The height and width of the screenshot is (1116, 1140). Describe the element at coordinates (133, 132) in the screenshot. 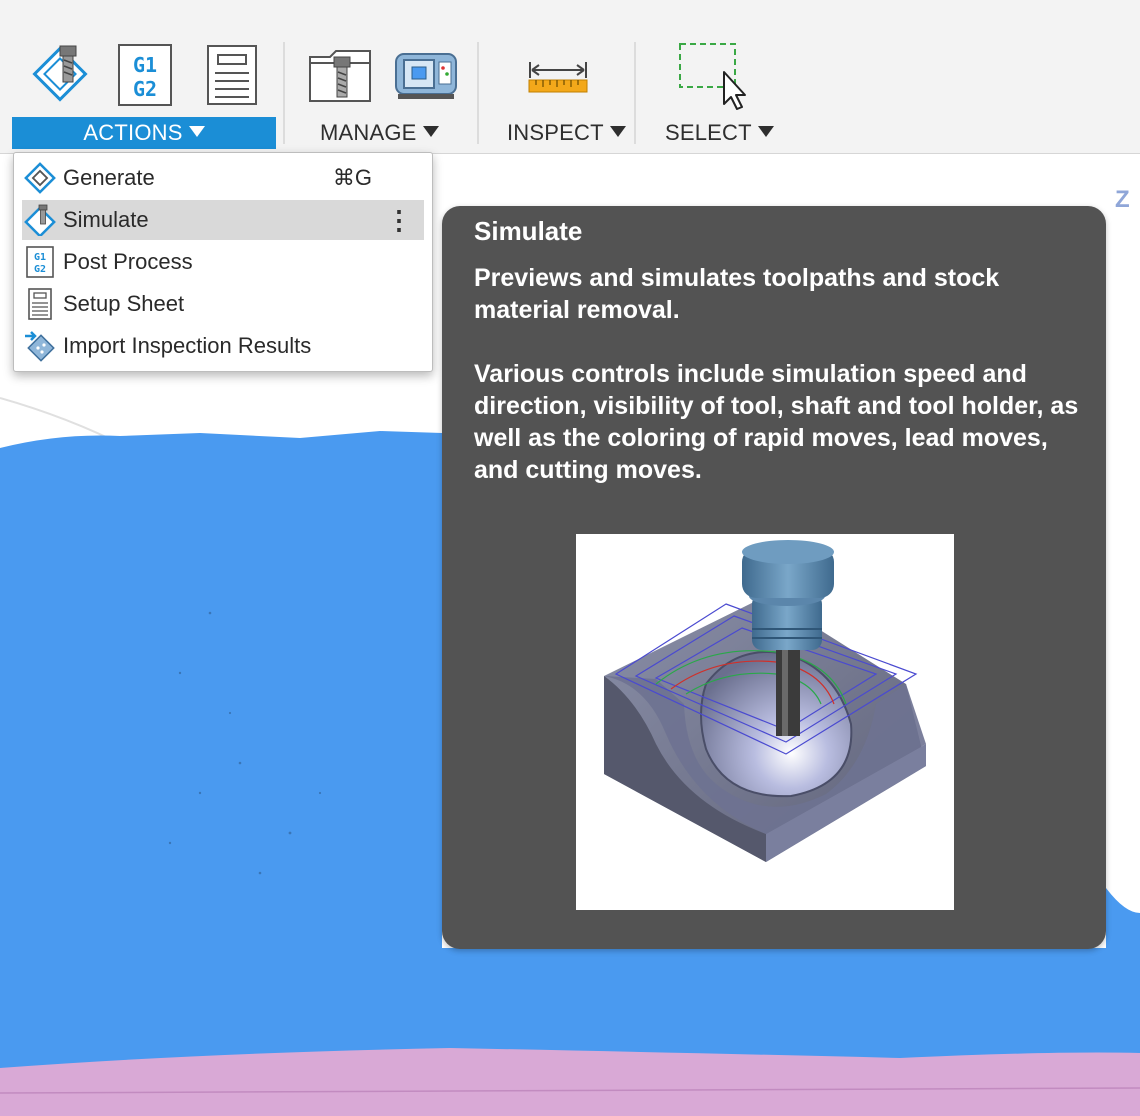

I see `actions-label: ACTIONS` at that location.